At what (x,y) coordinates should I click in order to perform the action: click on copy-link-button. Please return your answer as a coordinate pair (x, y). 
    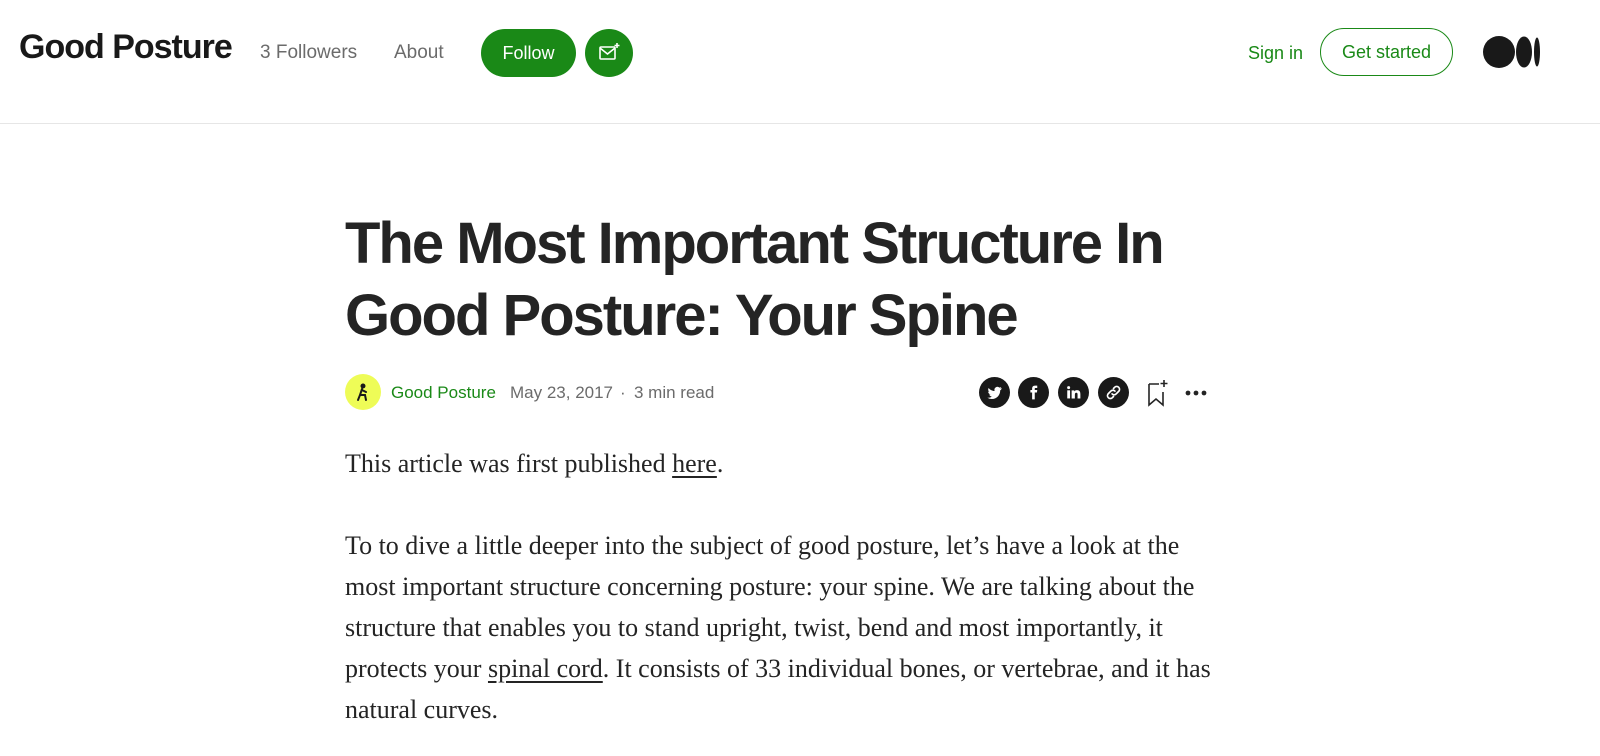
    Looking at the image, I should click on (1113, 392).